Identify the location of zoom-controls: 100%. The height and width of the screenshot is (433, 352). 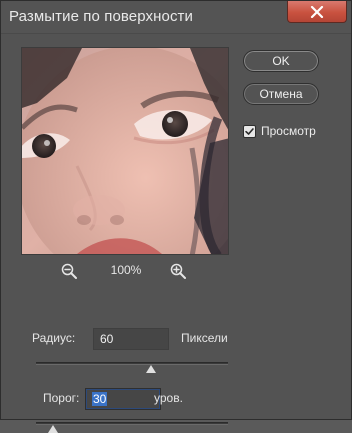
(125, 270).